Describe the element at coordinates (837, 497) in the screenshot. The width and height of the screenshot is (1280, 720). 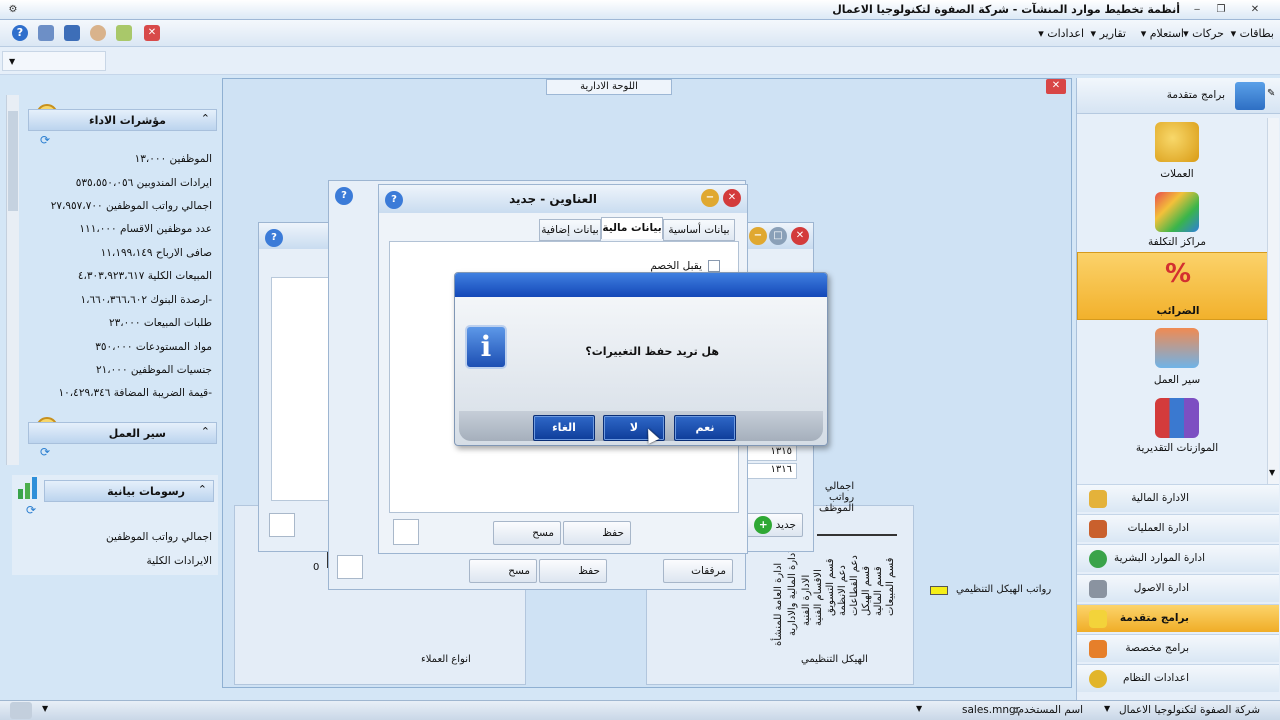
I see `total-salaries-label: اجمالي رواتب الموظف` at that location.